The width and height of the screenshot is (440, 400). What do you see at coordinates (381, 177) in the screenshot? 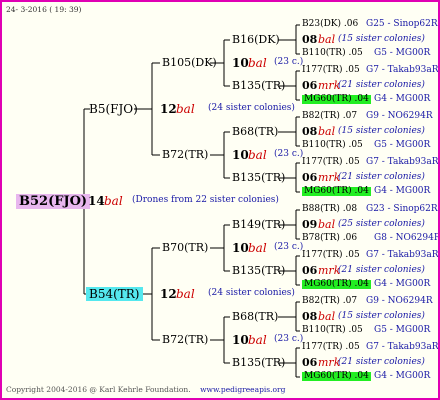
I see `g5-3-link-text: (21 sister colonies)` at bounding box center [381, 177].